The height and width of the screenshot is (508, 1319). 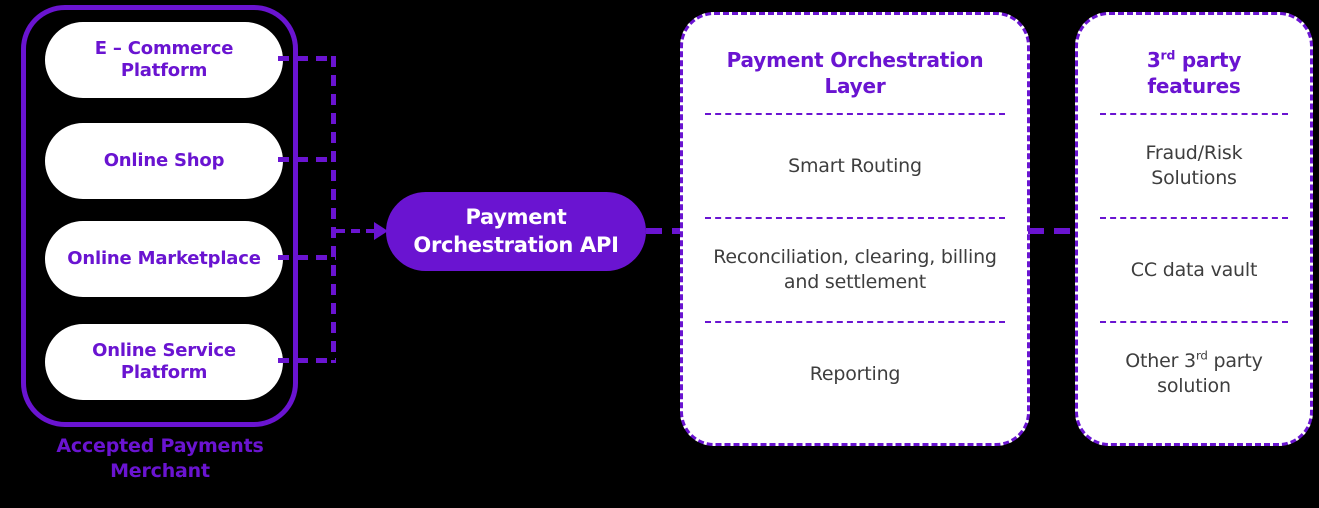 I want to click on third-party-card-item-fraud-risk-solutions: Fraud/Risk Solutions, so click(x=1194, y=166).